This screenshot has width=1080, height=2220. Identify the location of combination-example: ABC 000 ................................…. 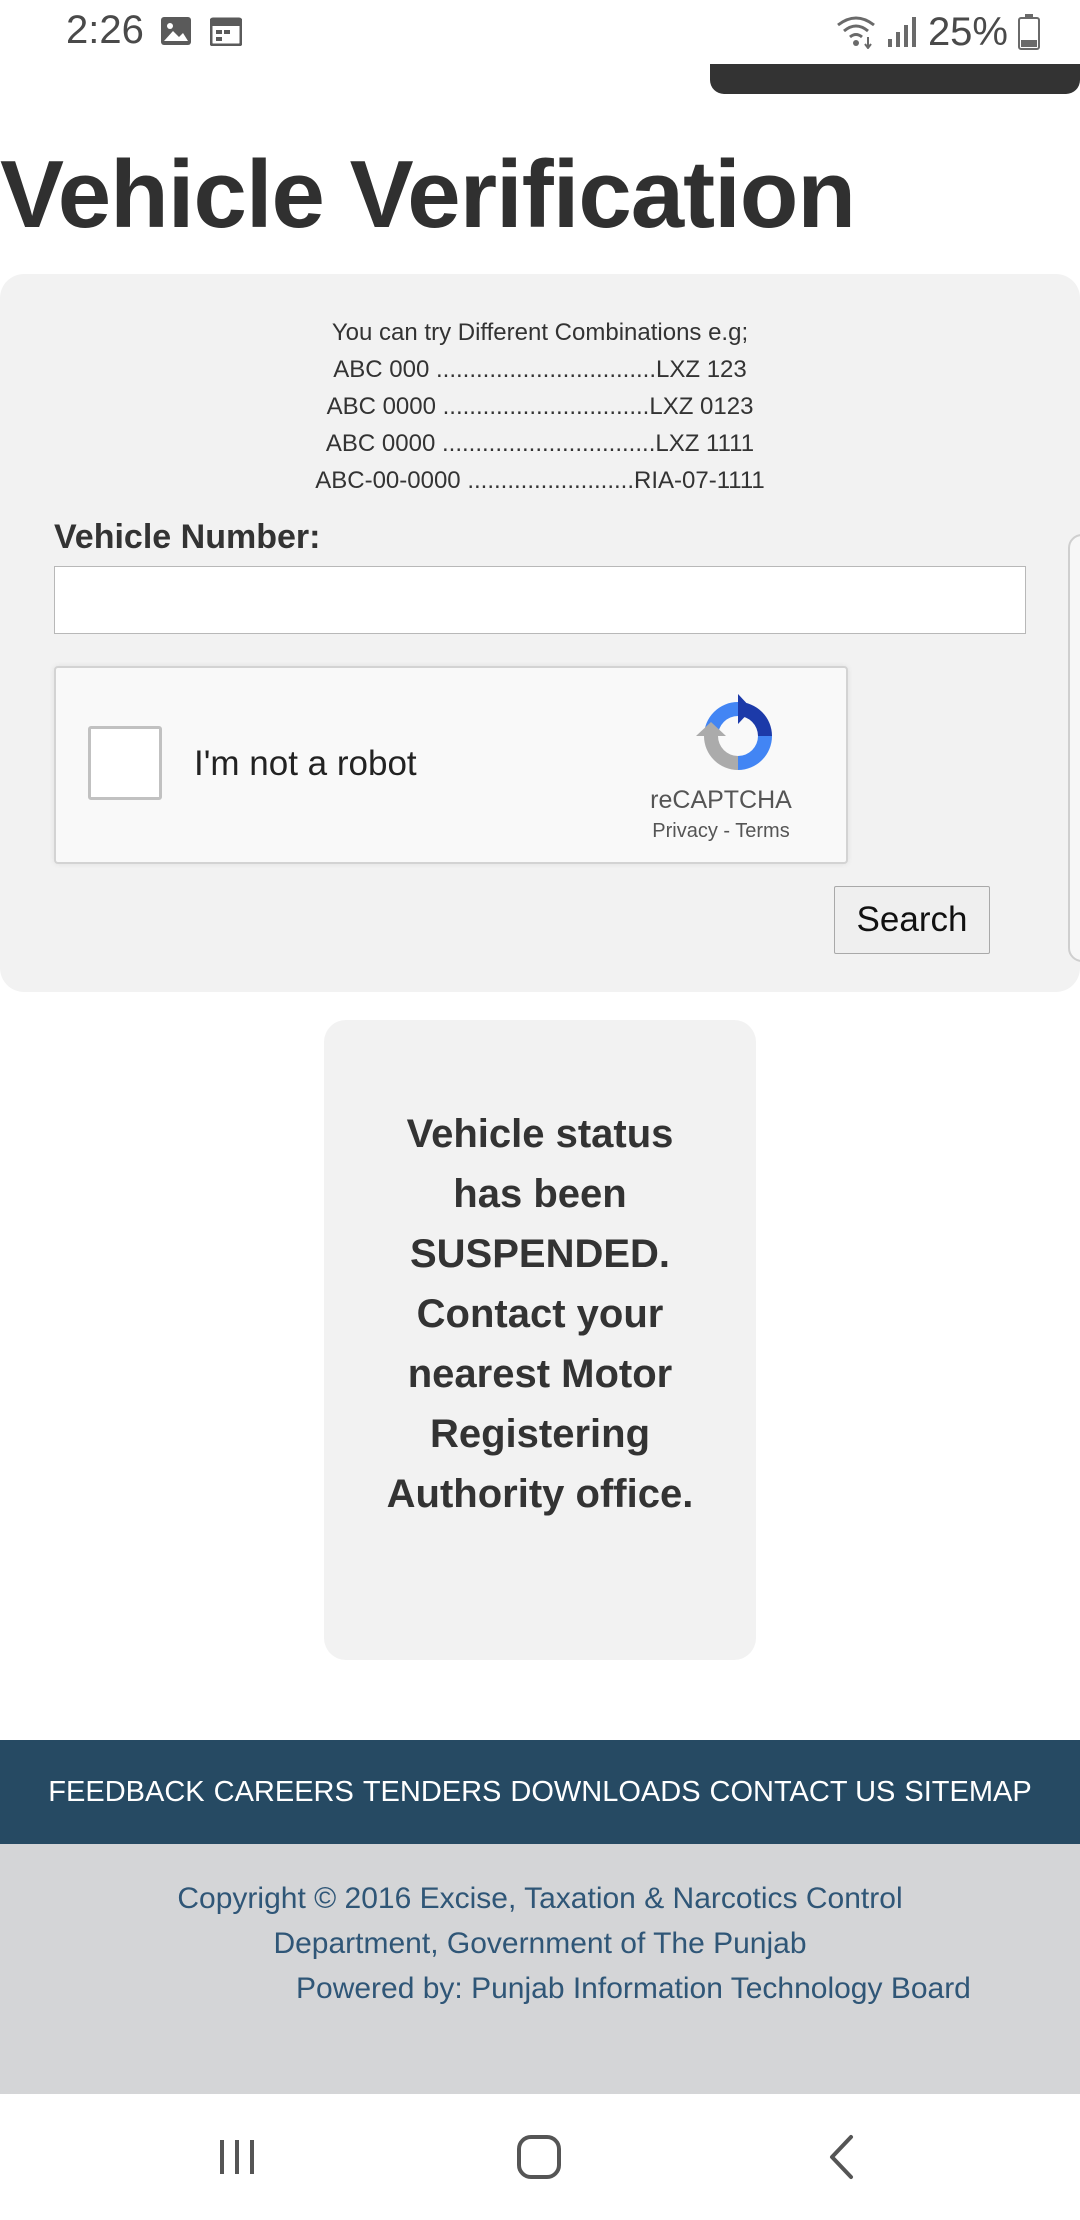
(540, 369).